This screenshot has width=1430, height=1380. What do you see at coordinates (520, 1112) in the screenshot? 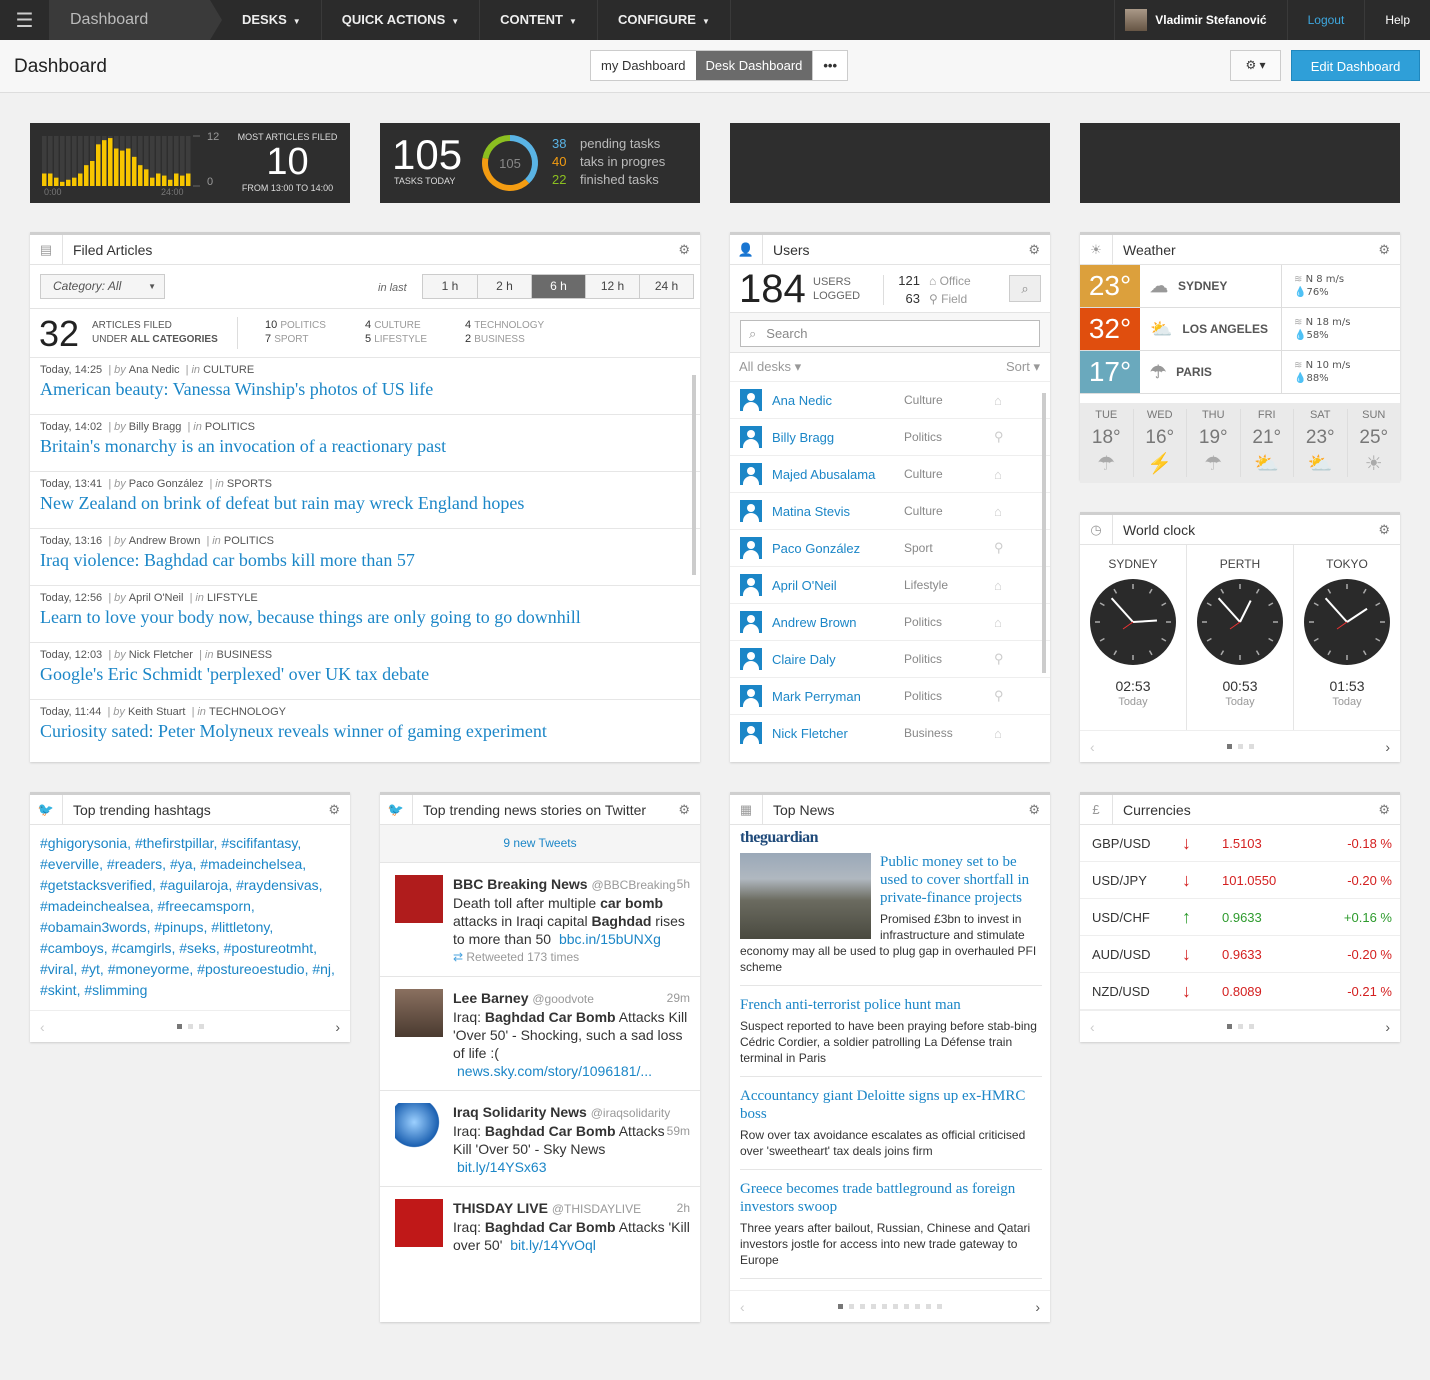
I see `tweet-author: Iraq Solidarity News` at bounding box center [520, 1112].